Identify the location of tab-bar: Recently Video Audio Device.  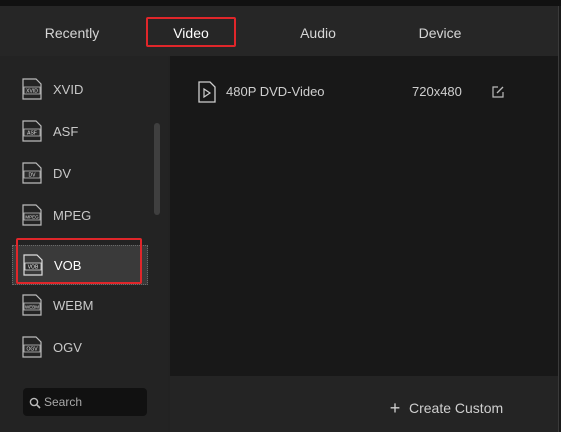
(279, 31).